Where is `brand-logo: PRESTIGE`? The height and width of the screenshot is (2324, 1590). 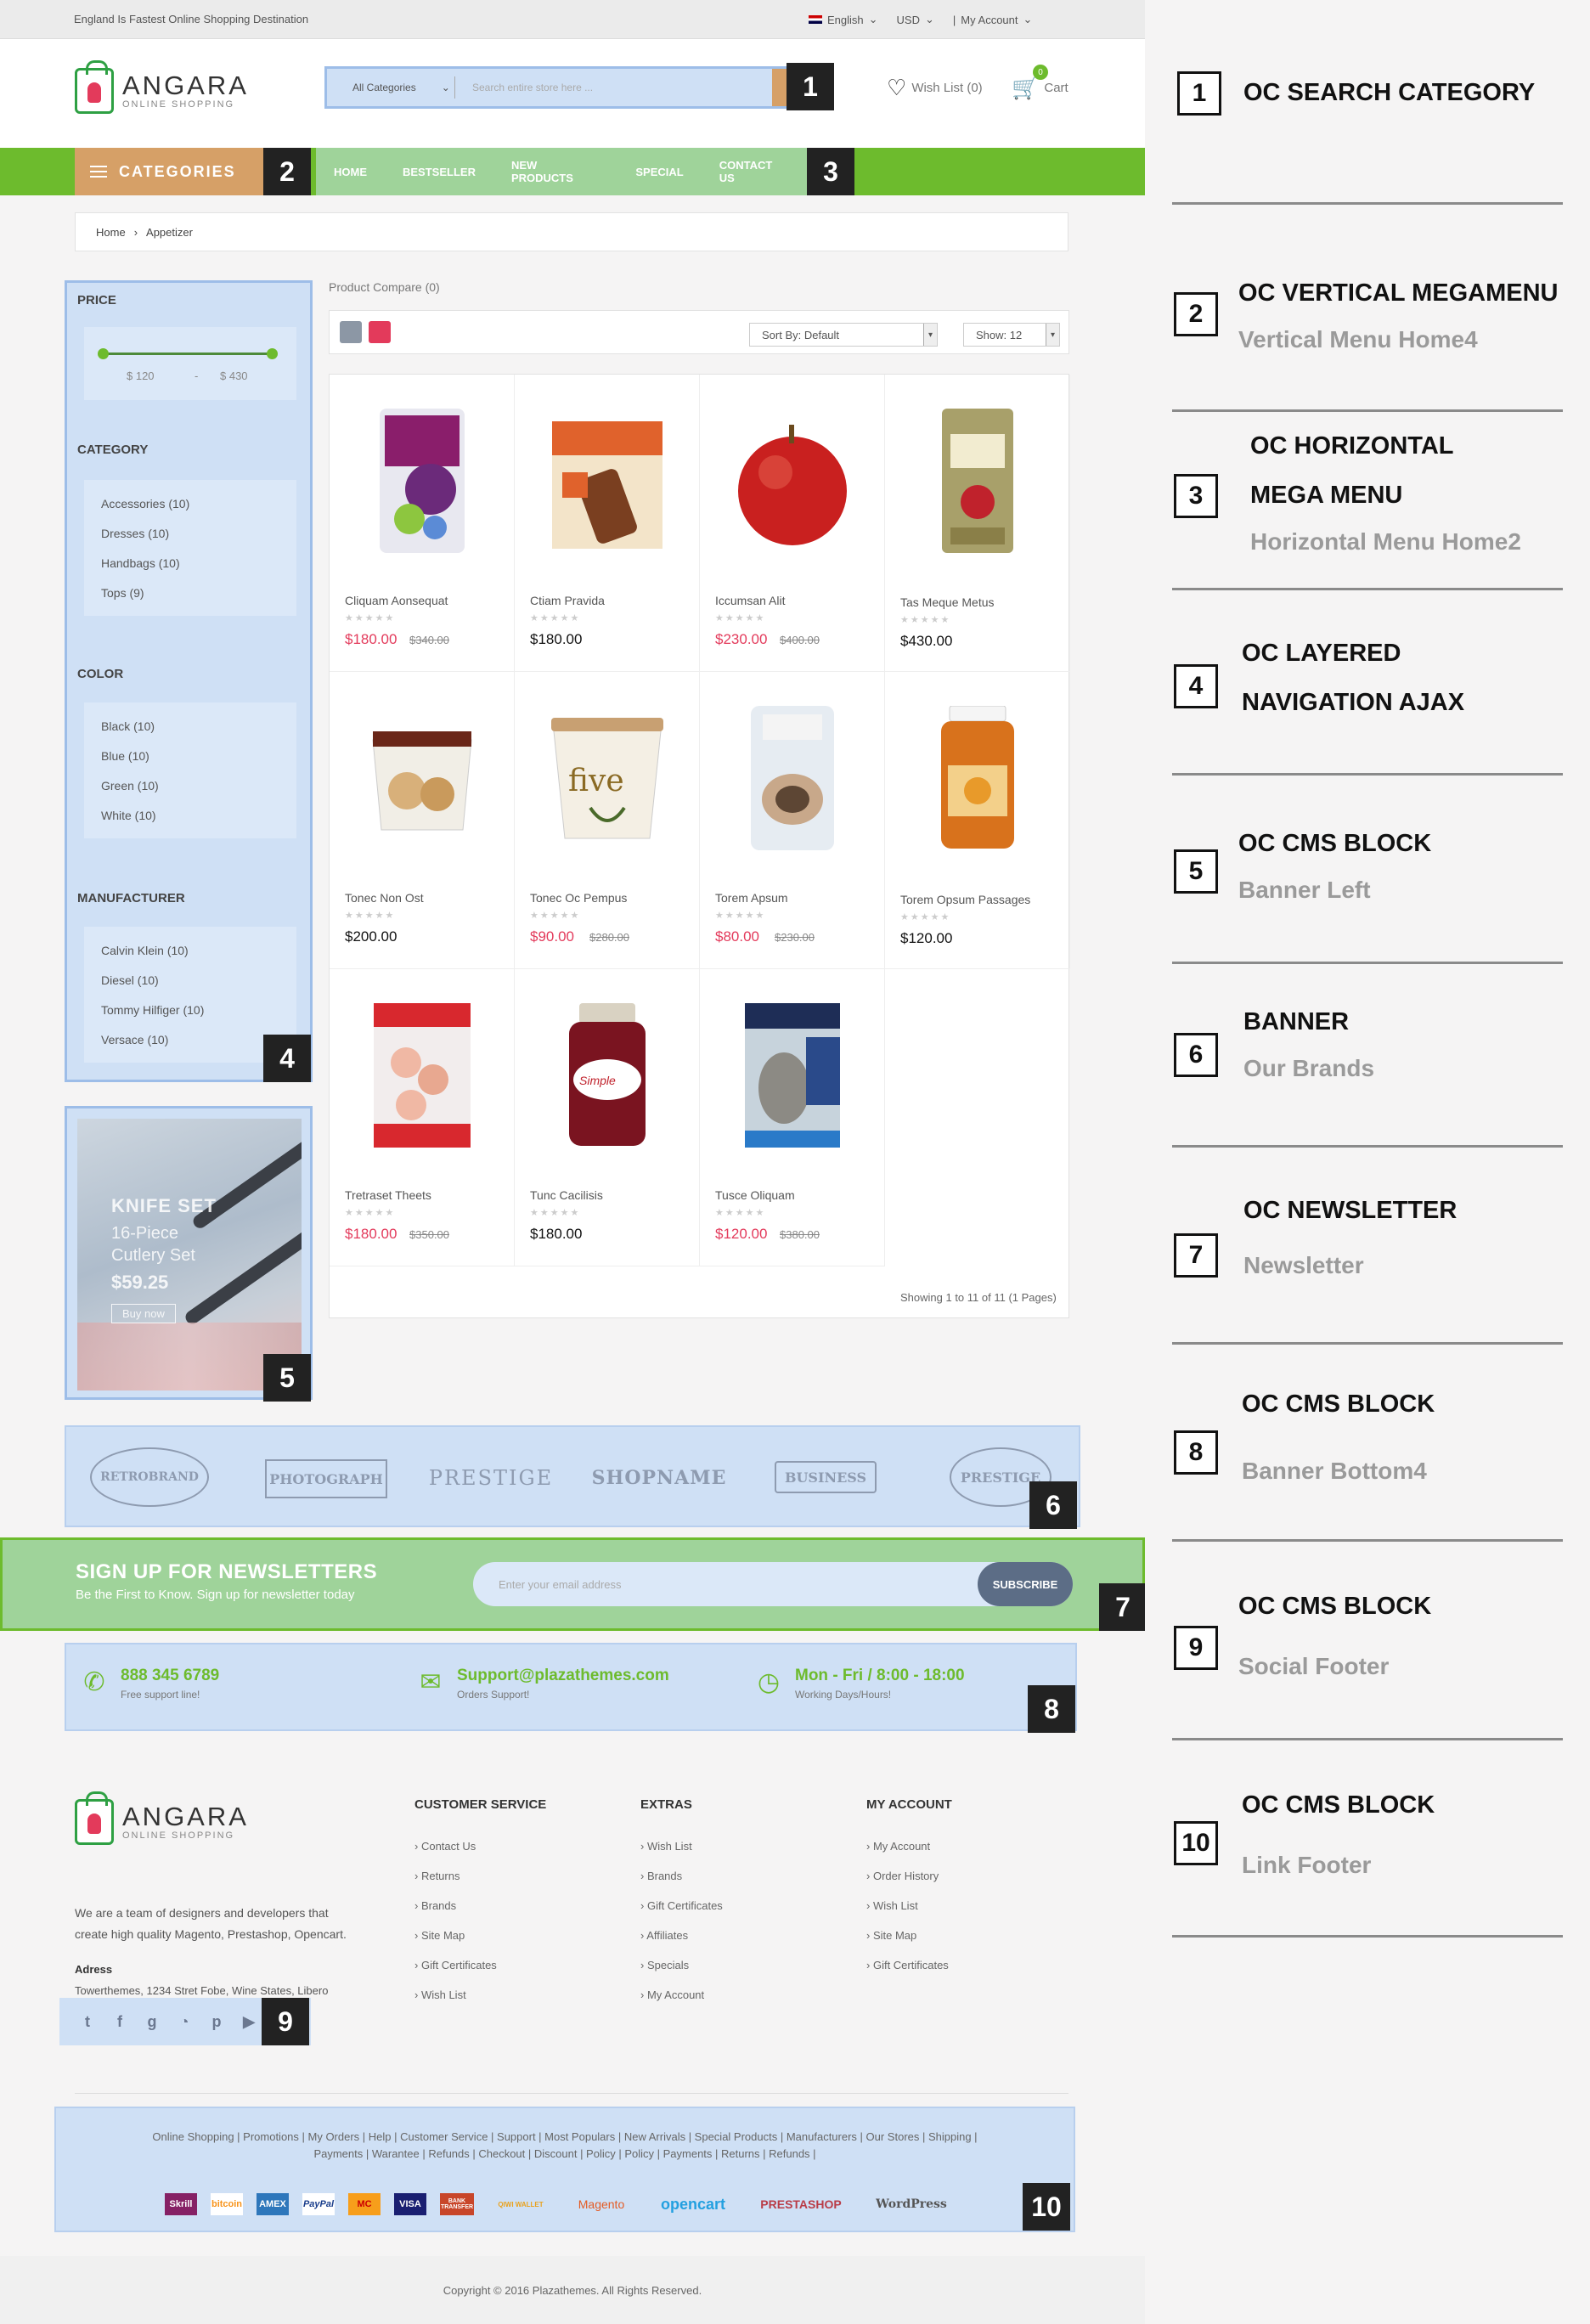
brand-logo: PRESTIGE is located at coordinates (490, 1478).